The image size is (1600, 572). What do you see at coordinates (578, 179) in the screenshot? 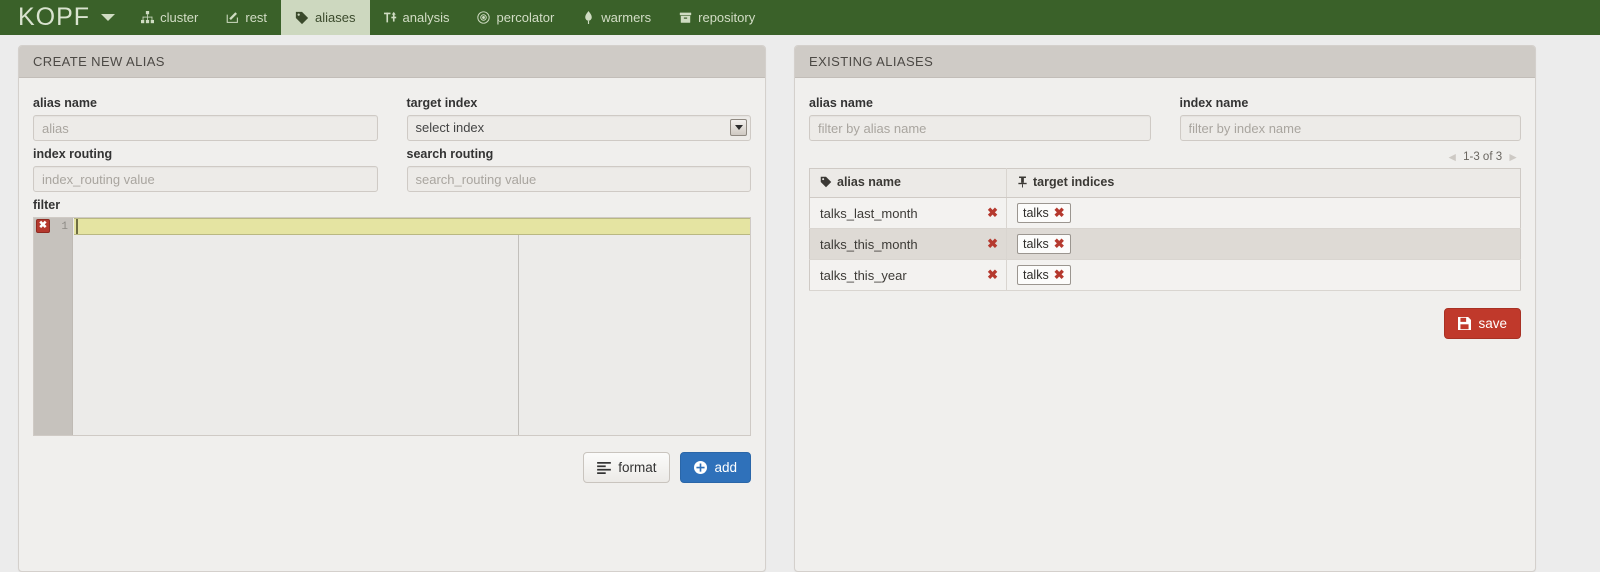
I see `search-routing-input` at bounding box center [578, 179].